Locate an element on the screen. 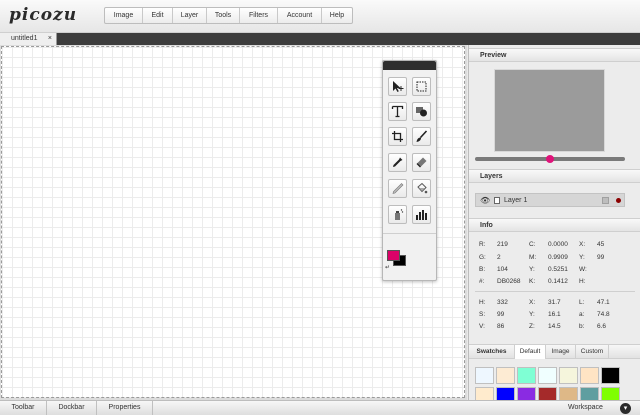 The height and width of the screenshot is (415, 640). info-m-value: 0.9909 is located at coordinates (558, 257).